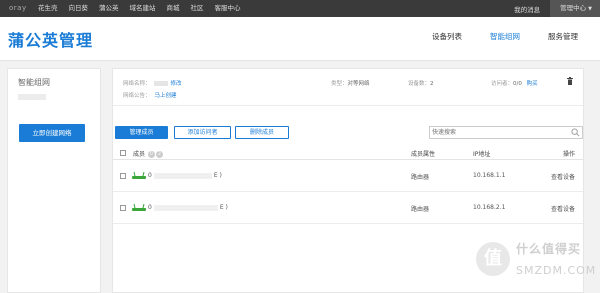 The image size is (600, 293). I want to click on nav-item-community: 社区, so click(197, 8).